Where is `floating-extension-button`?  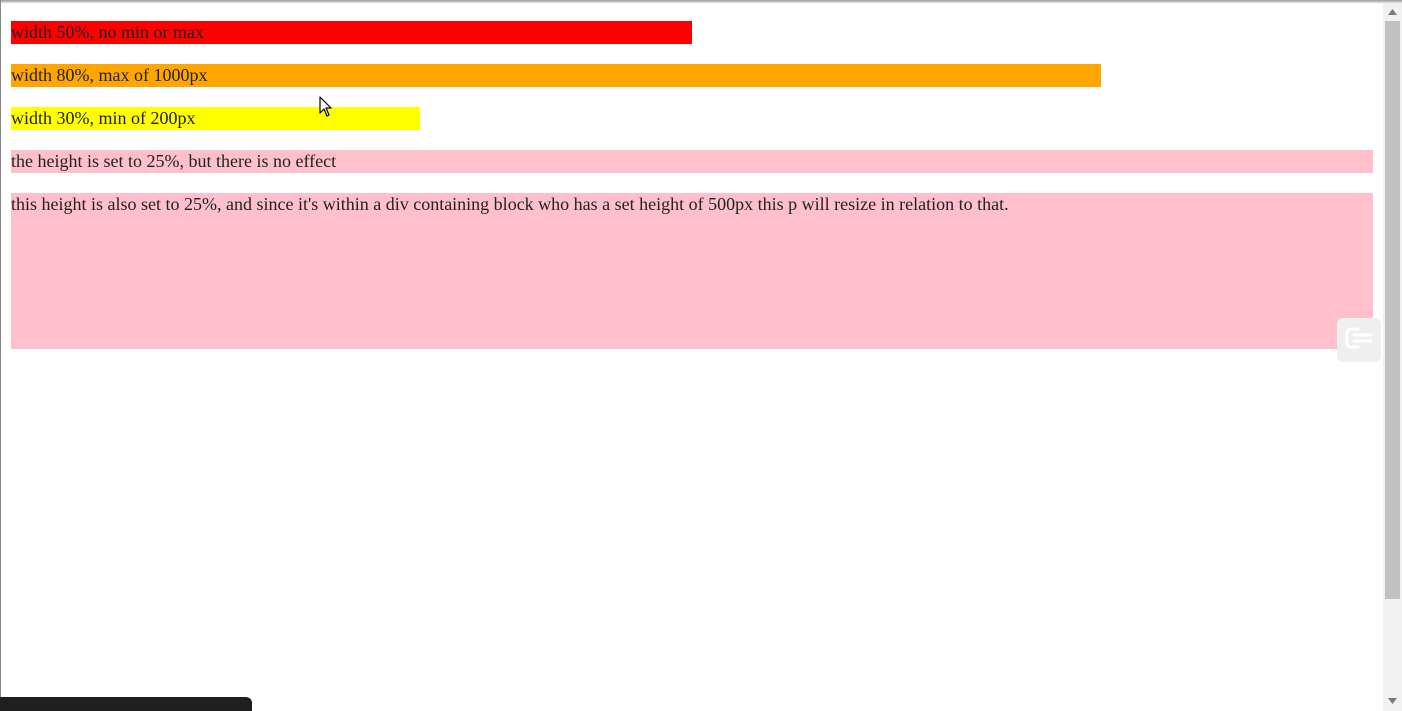 floating-extension-button is located at coordinates (1359, 340).